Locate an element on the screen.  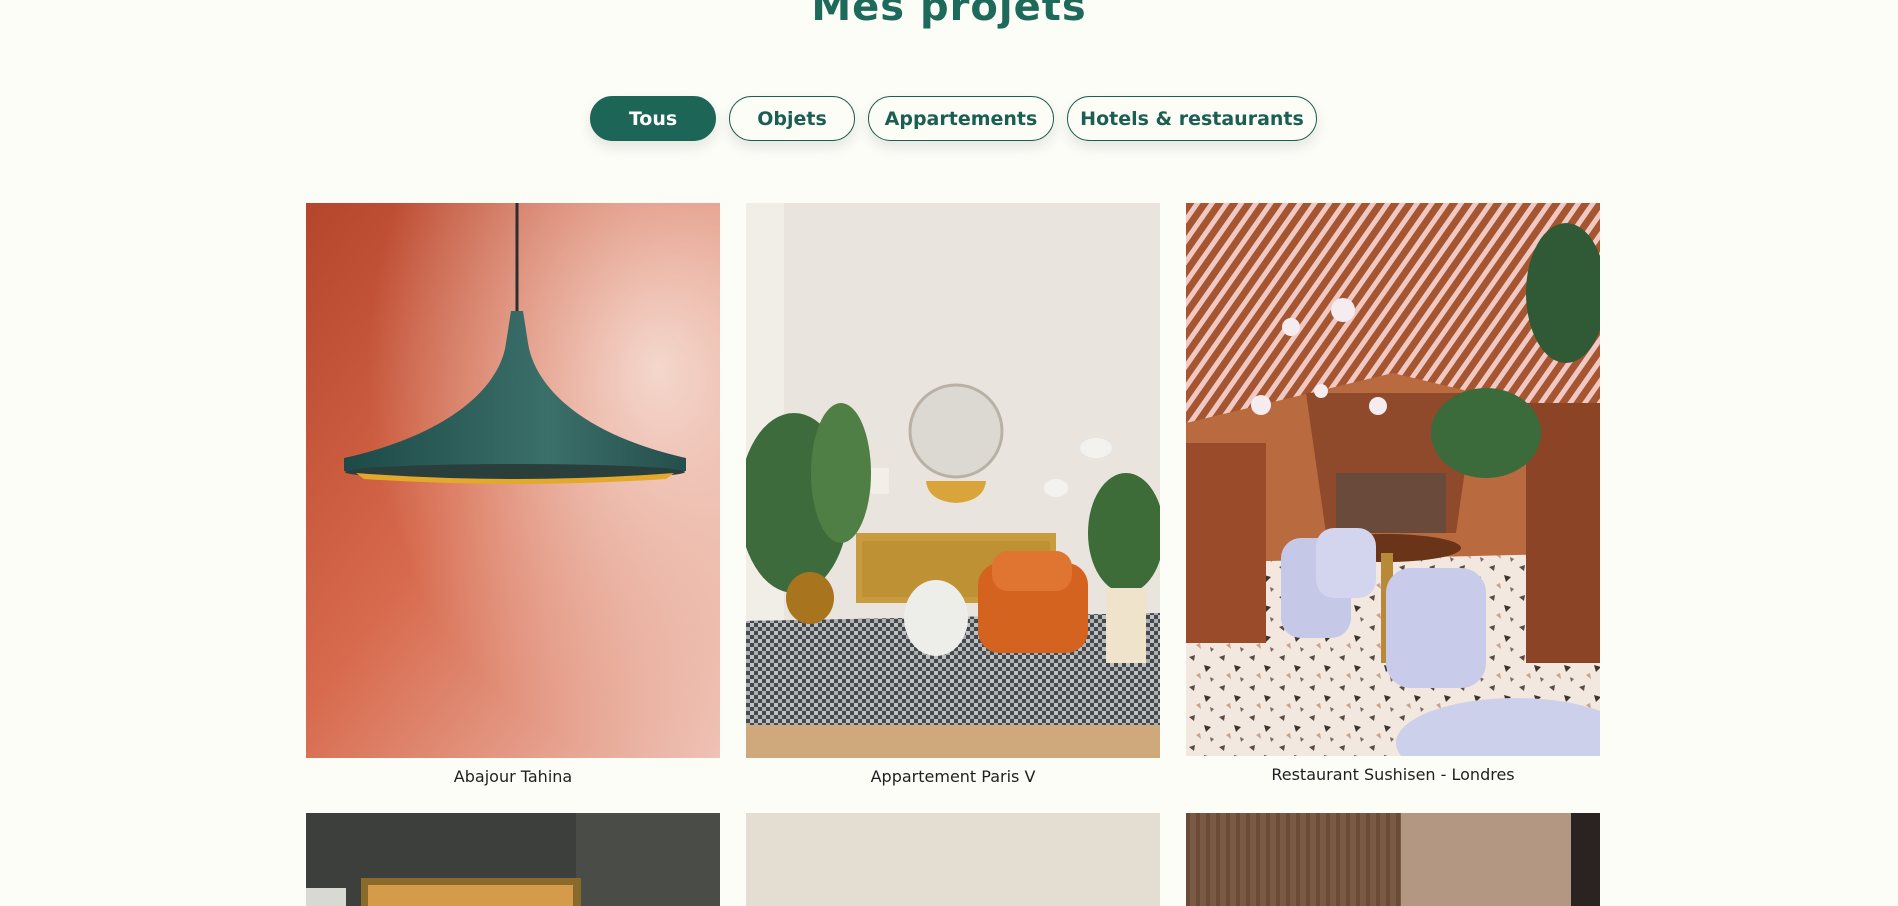
project-caption: Abajour Tahina is located at coordinates (513, 776).